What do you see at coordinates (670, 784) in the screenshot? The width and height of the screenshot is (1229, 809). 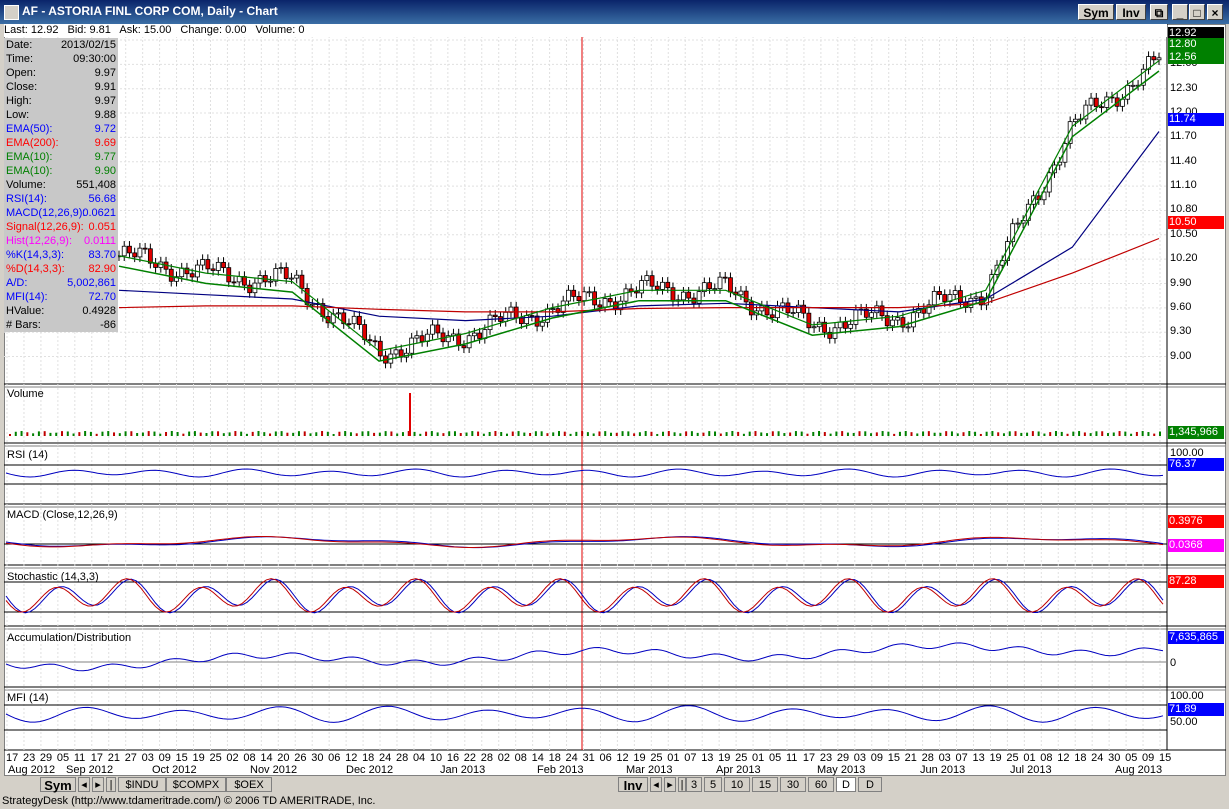 I see `period-right-icon: ▸` at bounding box center [670, 784].